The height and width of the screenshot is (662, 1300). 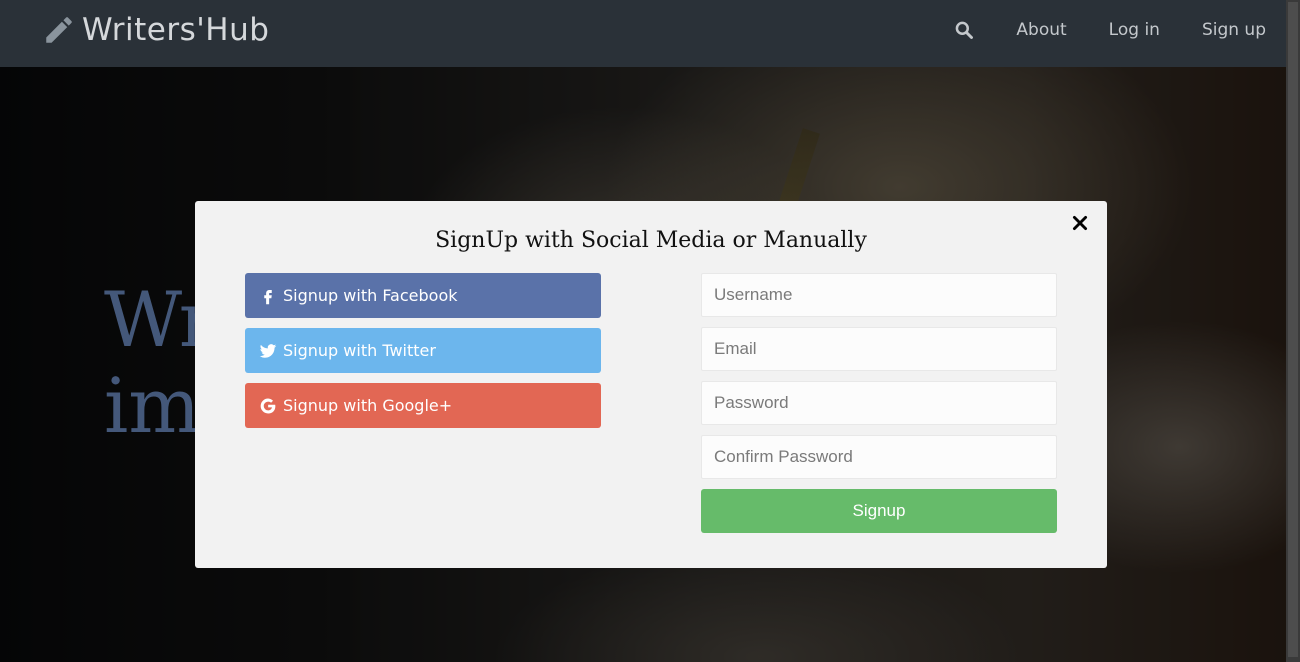 What do you see at coordinates (1234, 30) in the screenshot?
I see `nav-signup-link: Sign up` at bounding box center [1234, 30].